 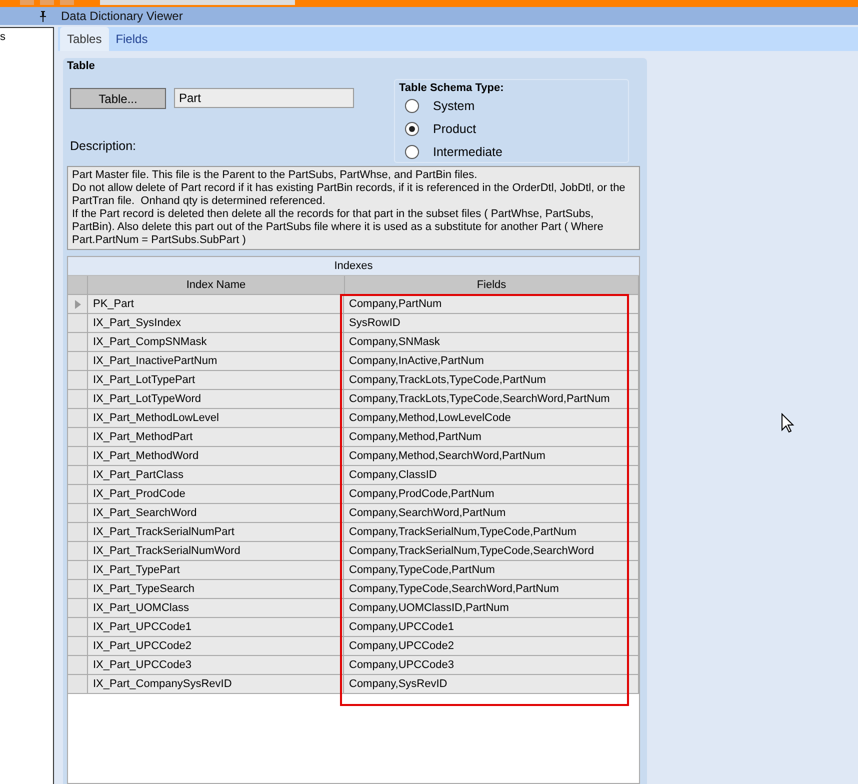 What do you see at coordinates (216, 323) in the screenshot?
I see `table-cell: IX_Part_SysIndex` at bounding box center [216, 323].